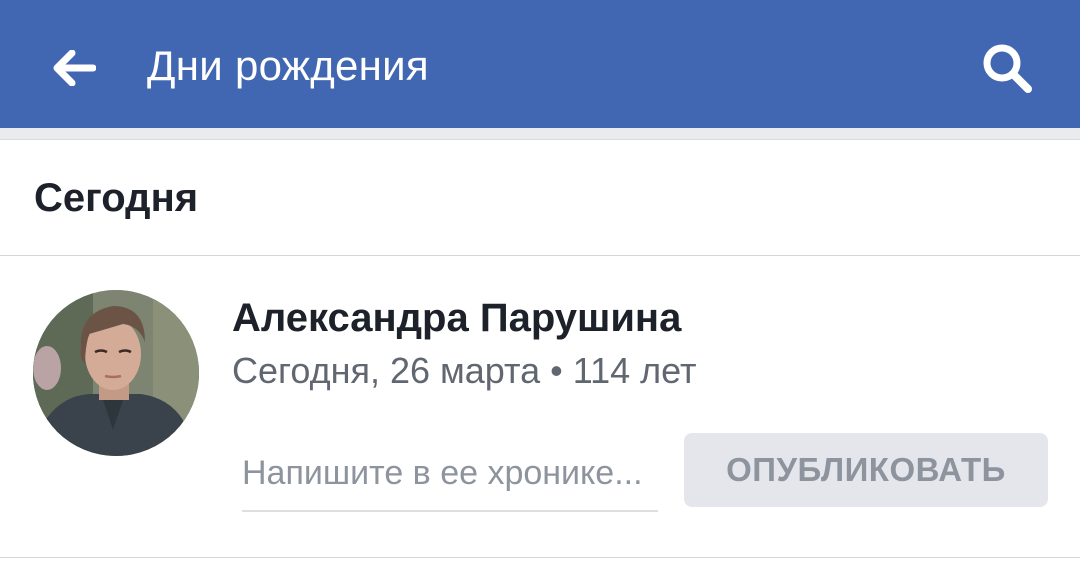  What do you see at coordinates (540, 134) in the screenshot?
I see `header-divider` at bounding box center [540, 134].